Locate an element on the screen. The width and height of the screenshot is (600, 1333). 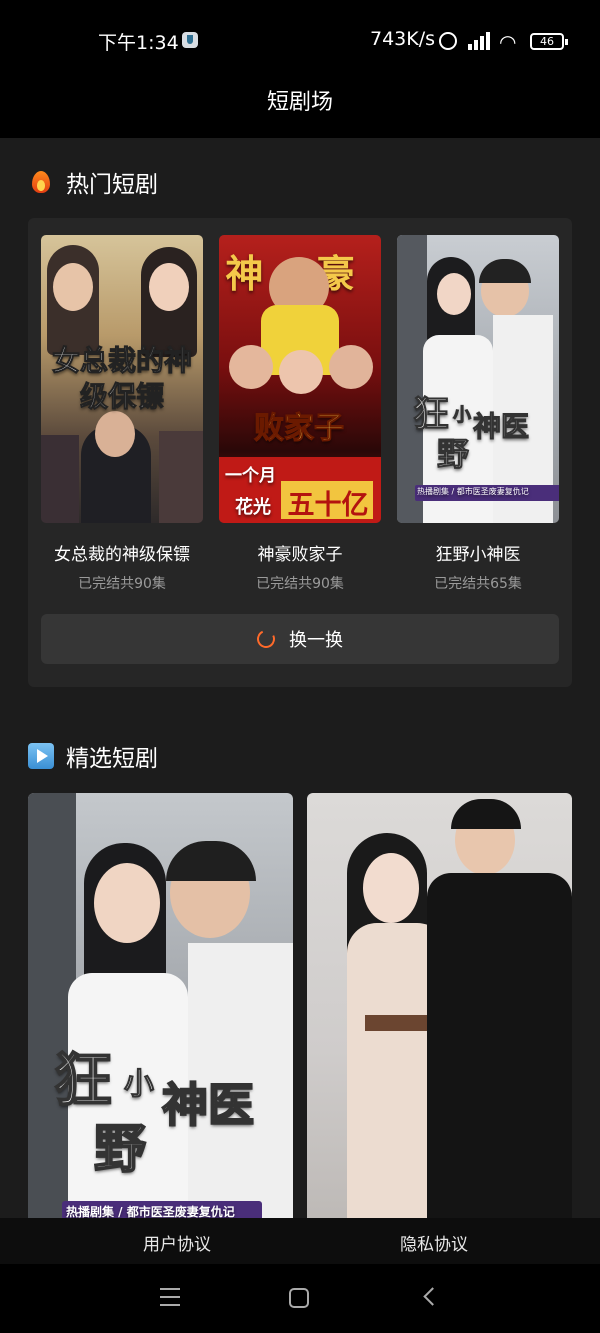
drama-card: 神 豪 败家子 一个月 花光 五十亿 神豪败家子 已完结共90集 is located at coordinates (300, 414).